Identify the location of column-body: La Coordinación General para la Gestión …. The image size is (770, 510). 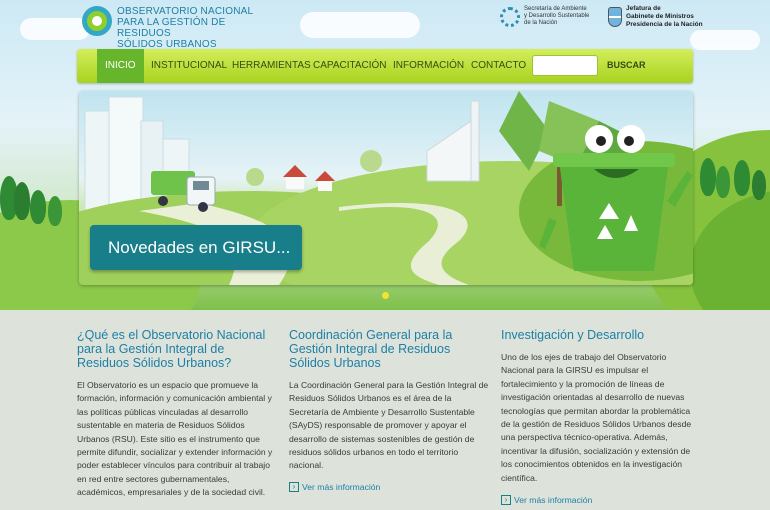
(389, 425).